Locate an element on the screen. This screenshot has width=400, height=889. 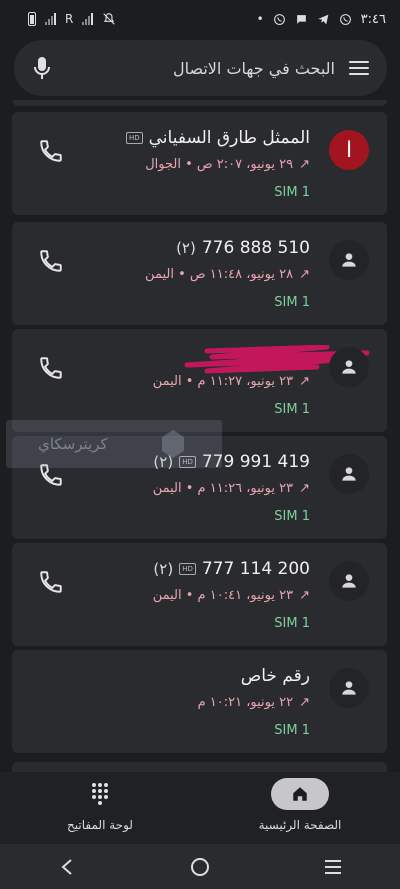
call-details: ↗ ٢٨ يونيو، ١١:٤٨ ص • اليمن is located at coordinates (227, 274).